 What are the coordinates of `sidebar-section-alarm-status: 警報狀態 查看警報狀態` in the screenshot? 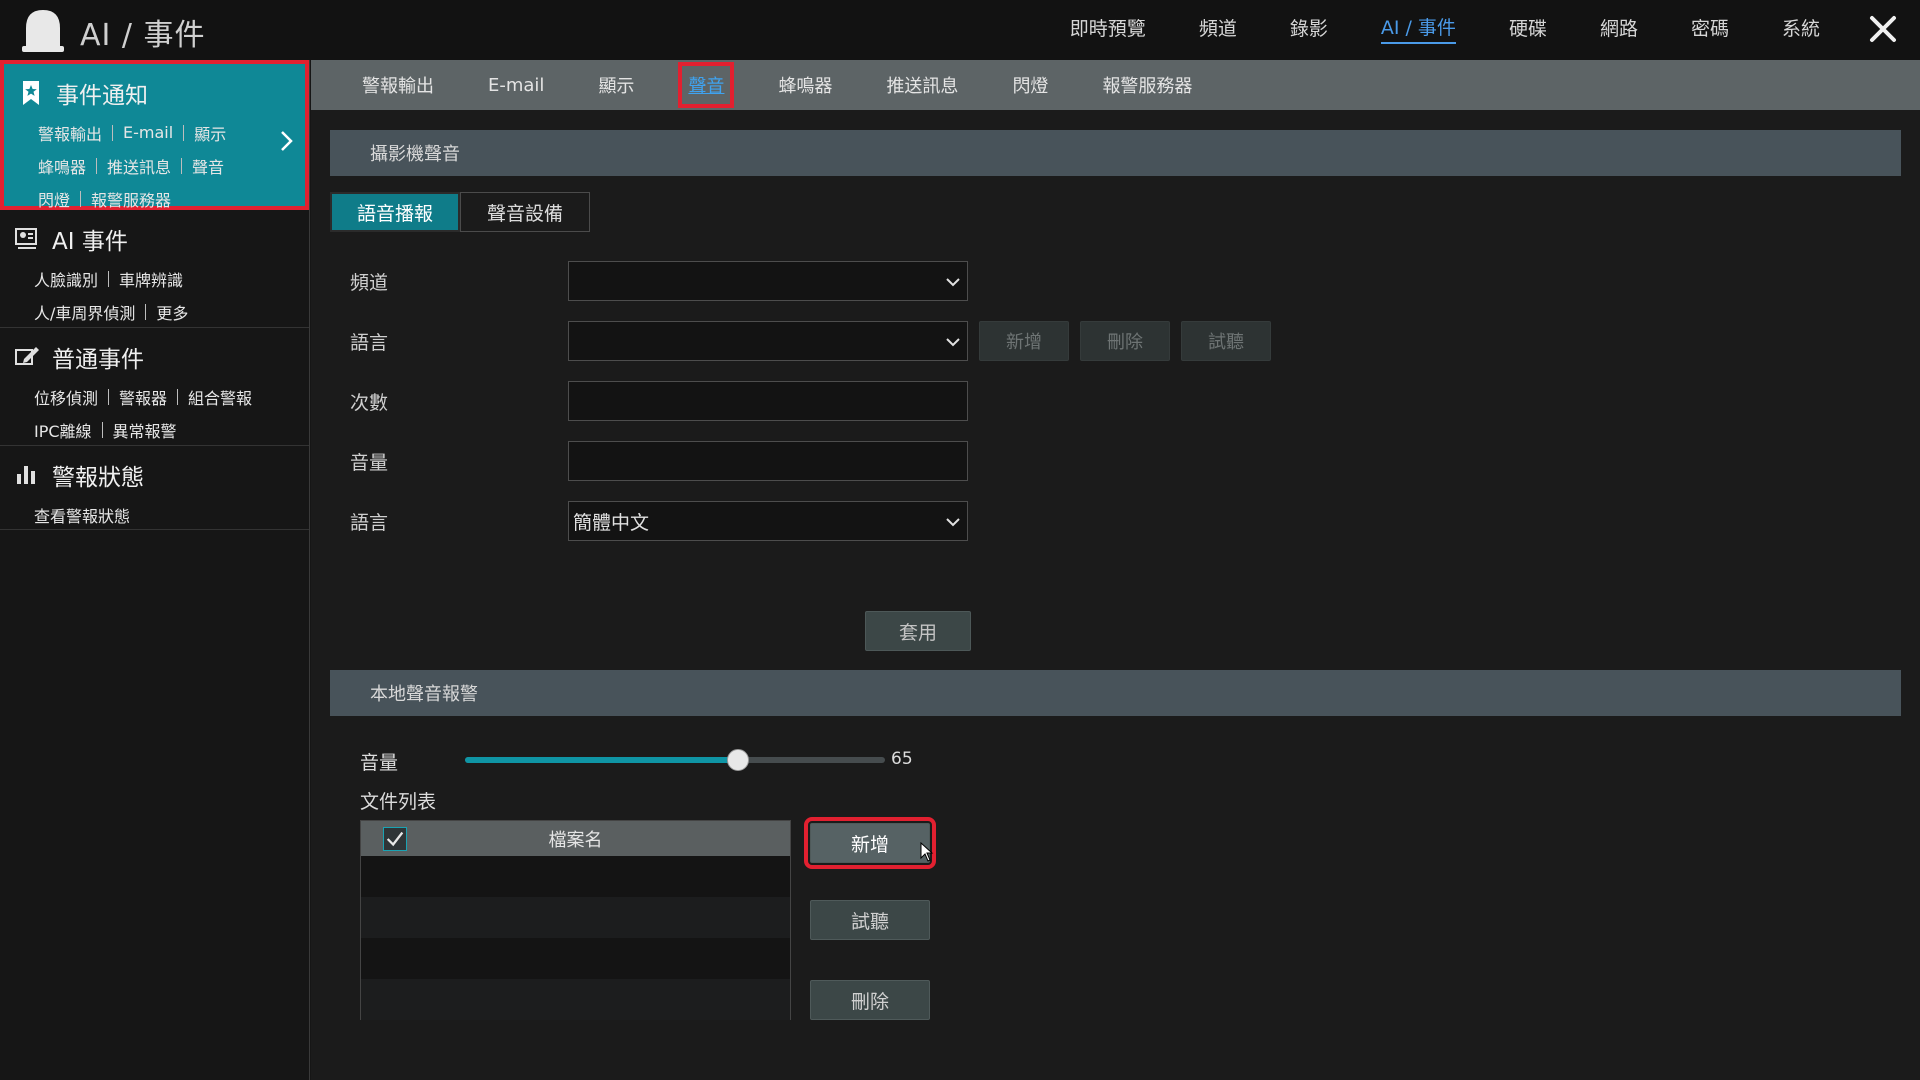 It's located at (154, 488).